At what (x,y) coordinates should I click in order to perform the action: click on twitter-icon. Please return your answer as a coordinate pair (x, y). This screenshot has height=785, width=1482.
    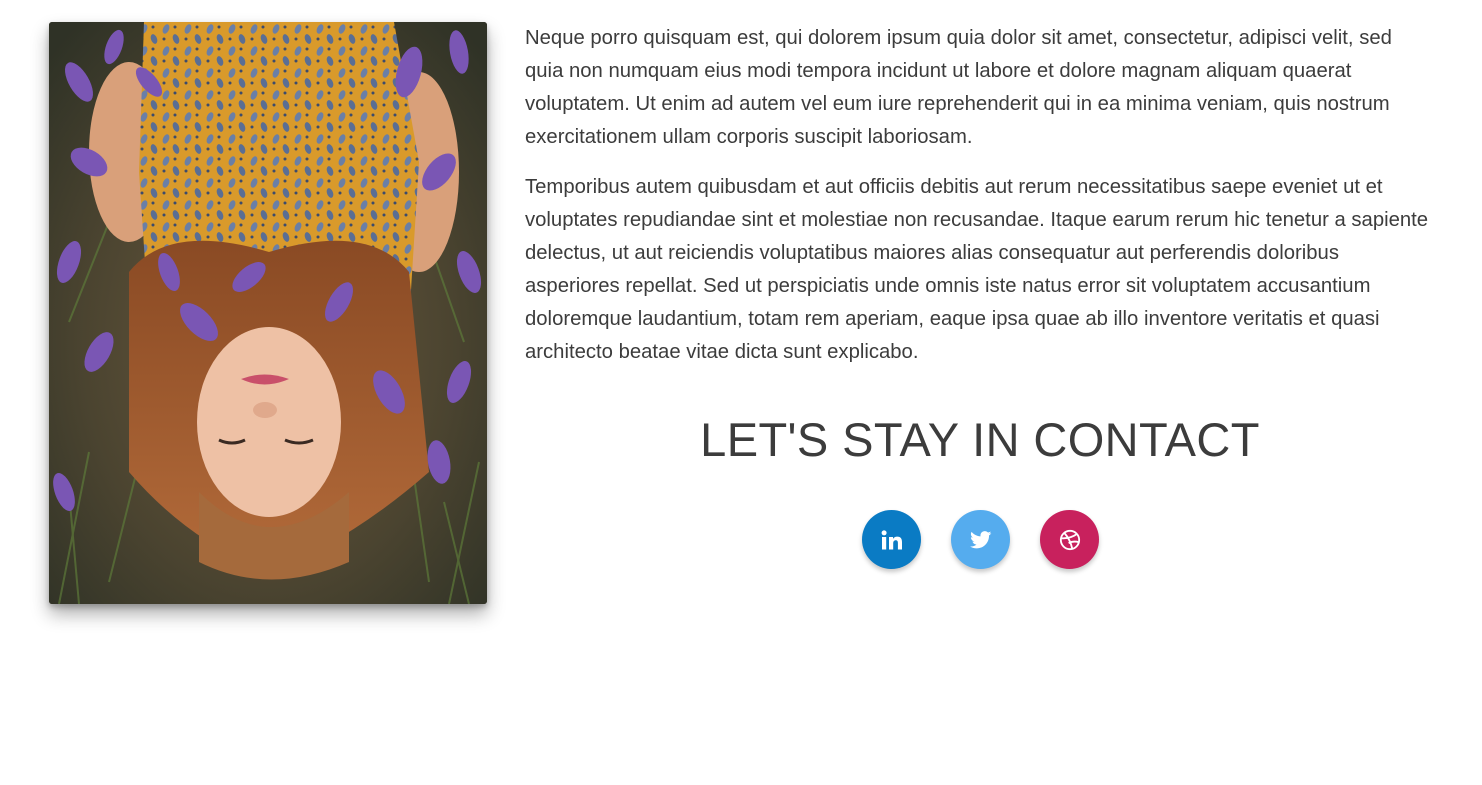
    Looking at the image, I should click on (980, 539).